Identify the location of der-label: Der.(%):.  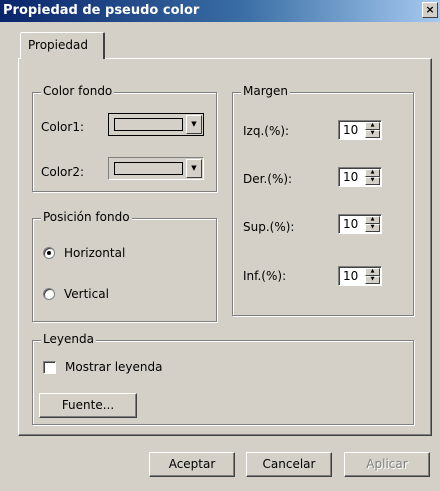
(268, 179).